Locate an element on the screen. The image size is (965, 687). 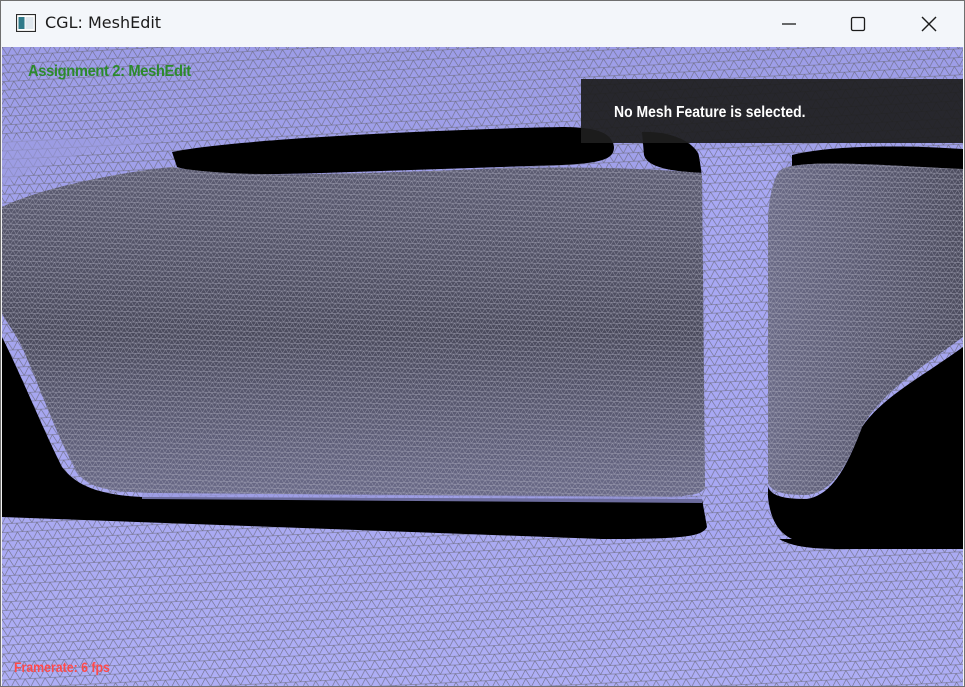
window-title: CGL: MeshEdit is located at coordinates (103, 22).